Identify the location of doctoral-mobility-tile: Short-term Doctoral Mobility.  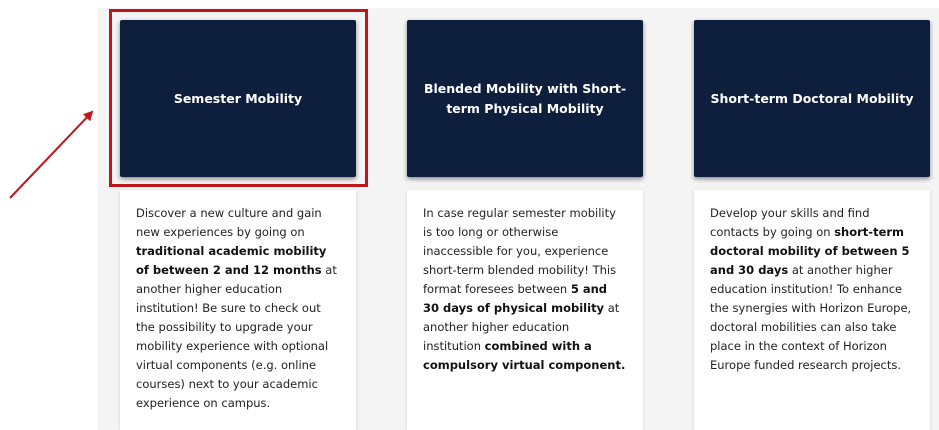
(812, 98).